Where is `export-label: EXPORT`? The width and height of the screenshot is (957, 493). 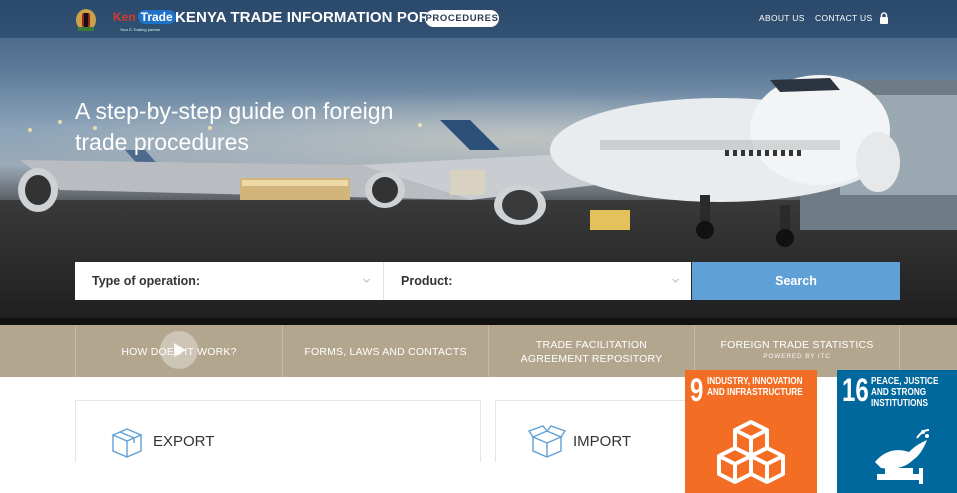
export-label: EXPORT is located at coordinates (184, 441).